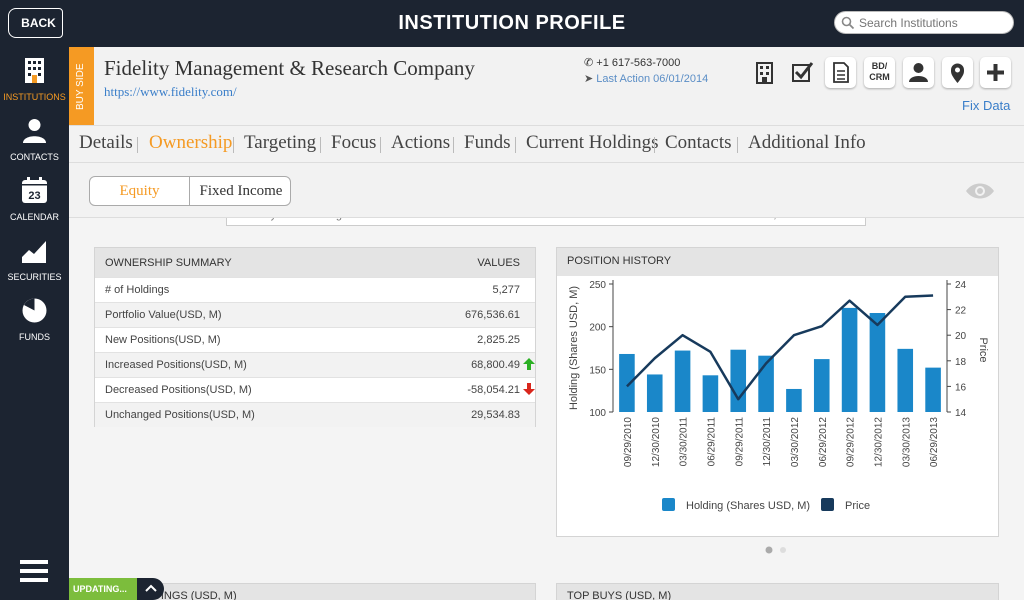 The width and height of the screenshot is (1024, 600). Describe the element at coordinates (280, 143) in the screenshot. I see `tab-targeting: Targeting` at that location.